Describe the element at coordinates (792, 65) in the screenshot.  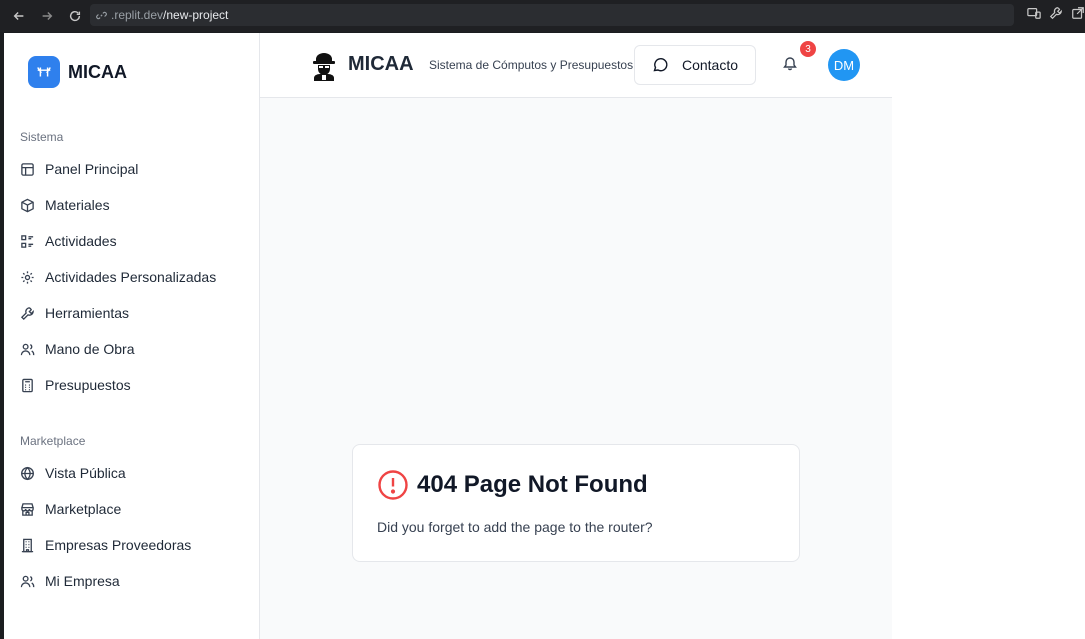
I see `bell-icon` at that location.